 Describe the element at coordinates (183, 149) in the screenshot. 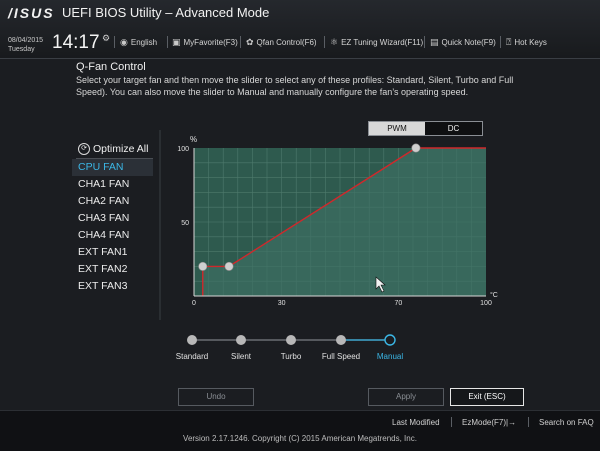

I see `y-tick-label: 100` at that location.